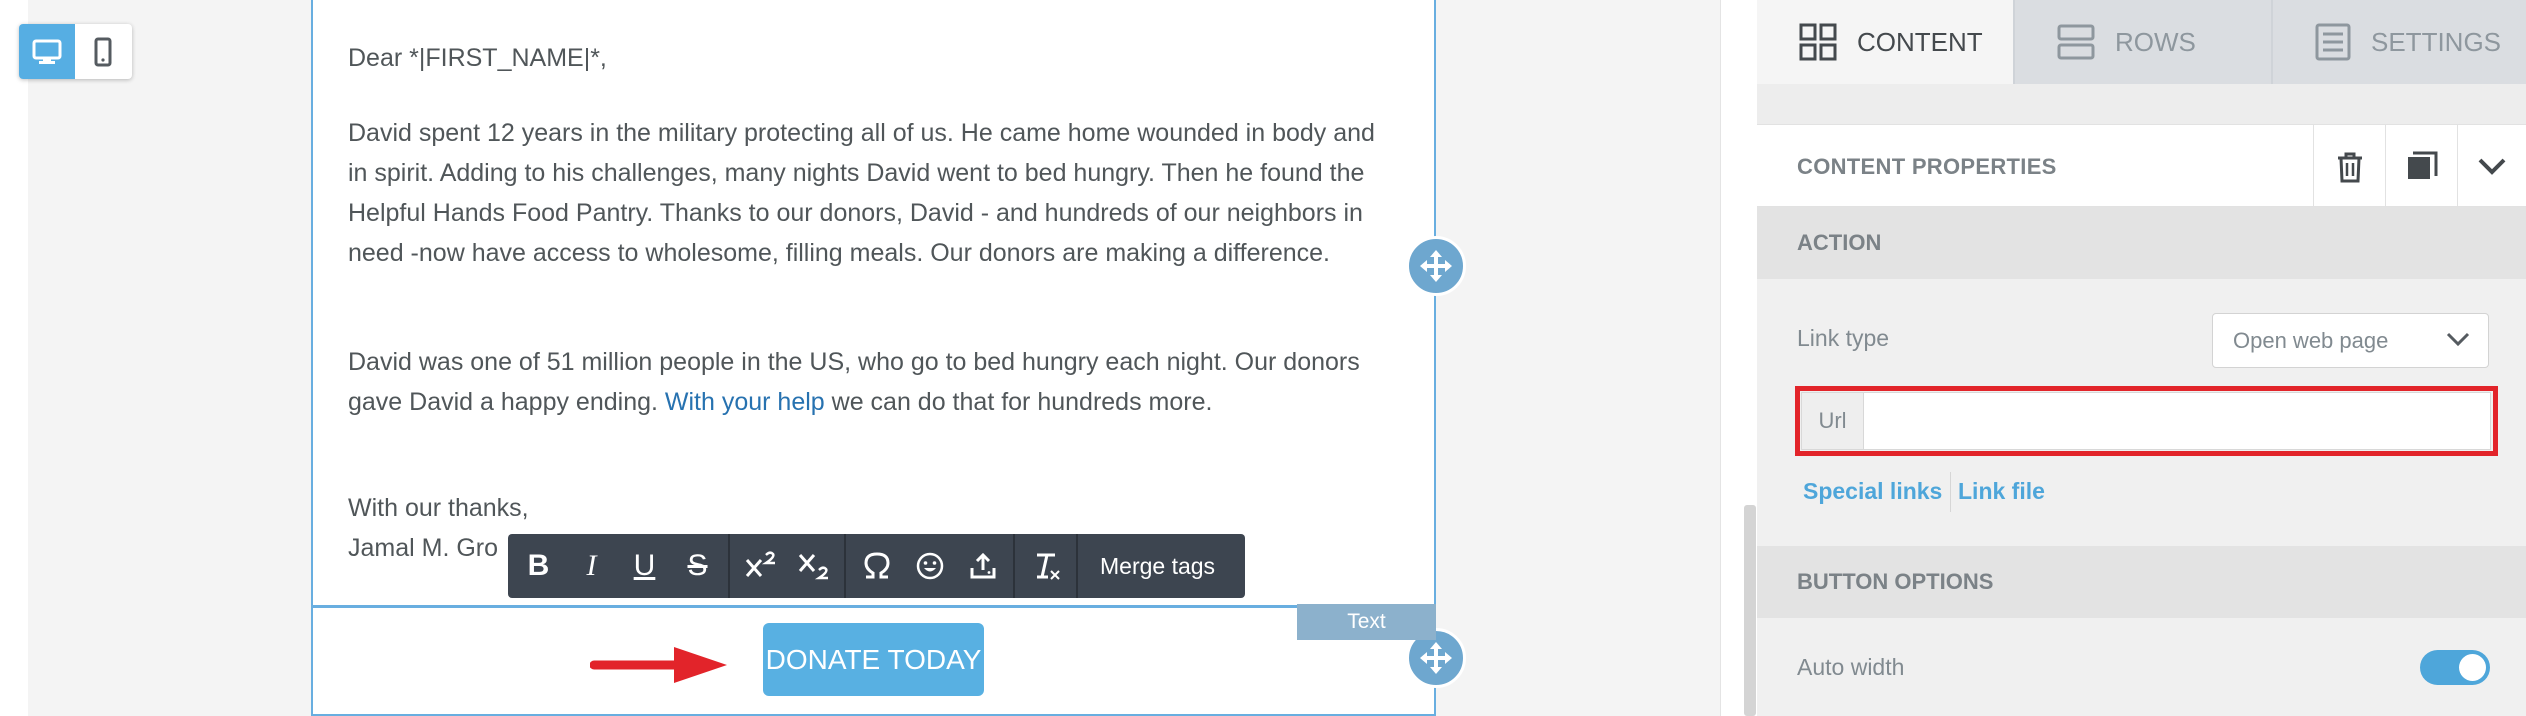  I want to click on emoji-button, so click(929, 566).